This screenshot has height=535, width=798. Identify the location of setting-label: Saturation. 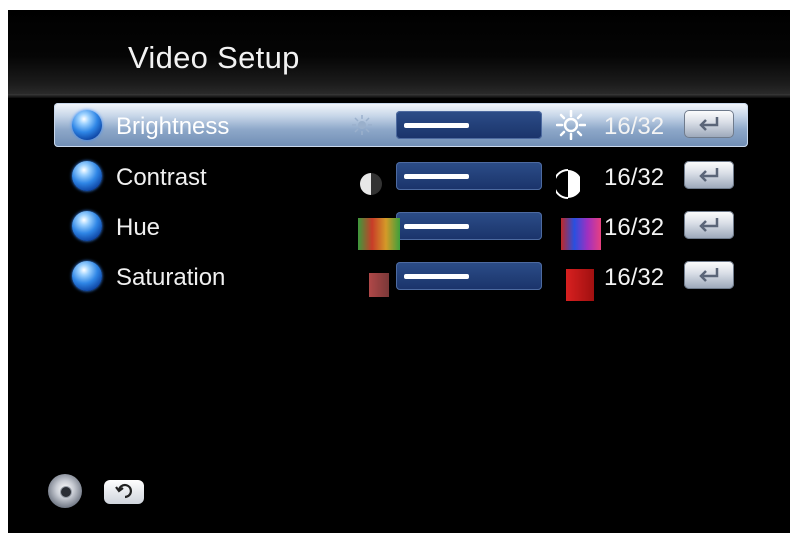
(171, 277).